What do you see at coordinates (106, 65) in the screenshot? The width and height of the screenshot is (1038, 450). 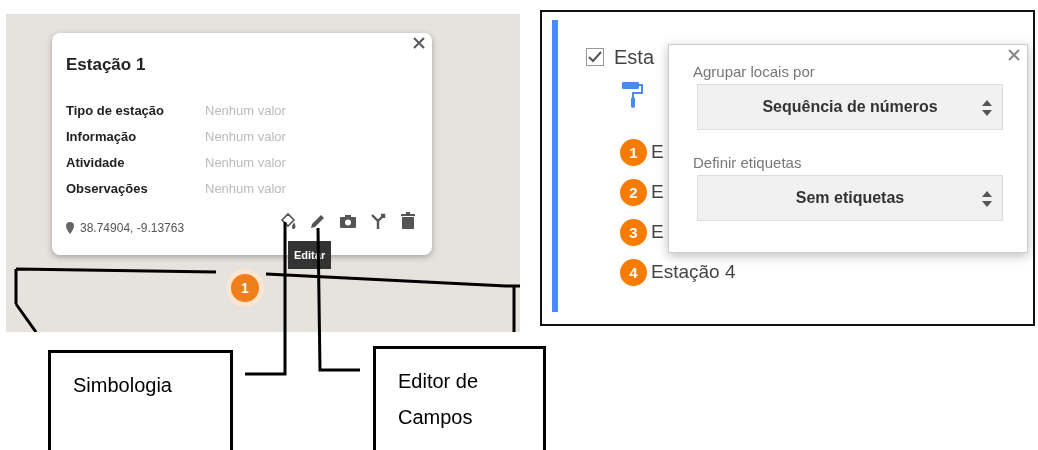 I see `popup-title: Estação 1` at bounding box center [106, 65].